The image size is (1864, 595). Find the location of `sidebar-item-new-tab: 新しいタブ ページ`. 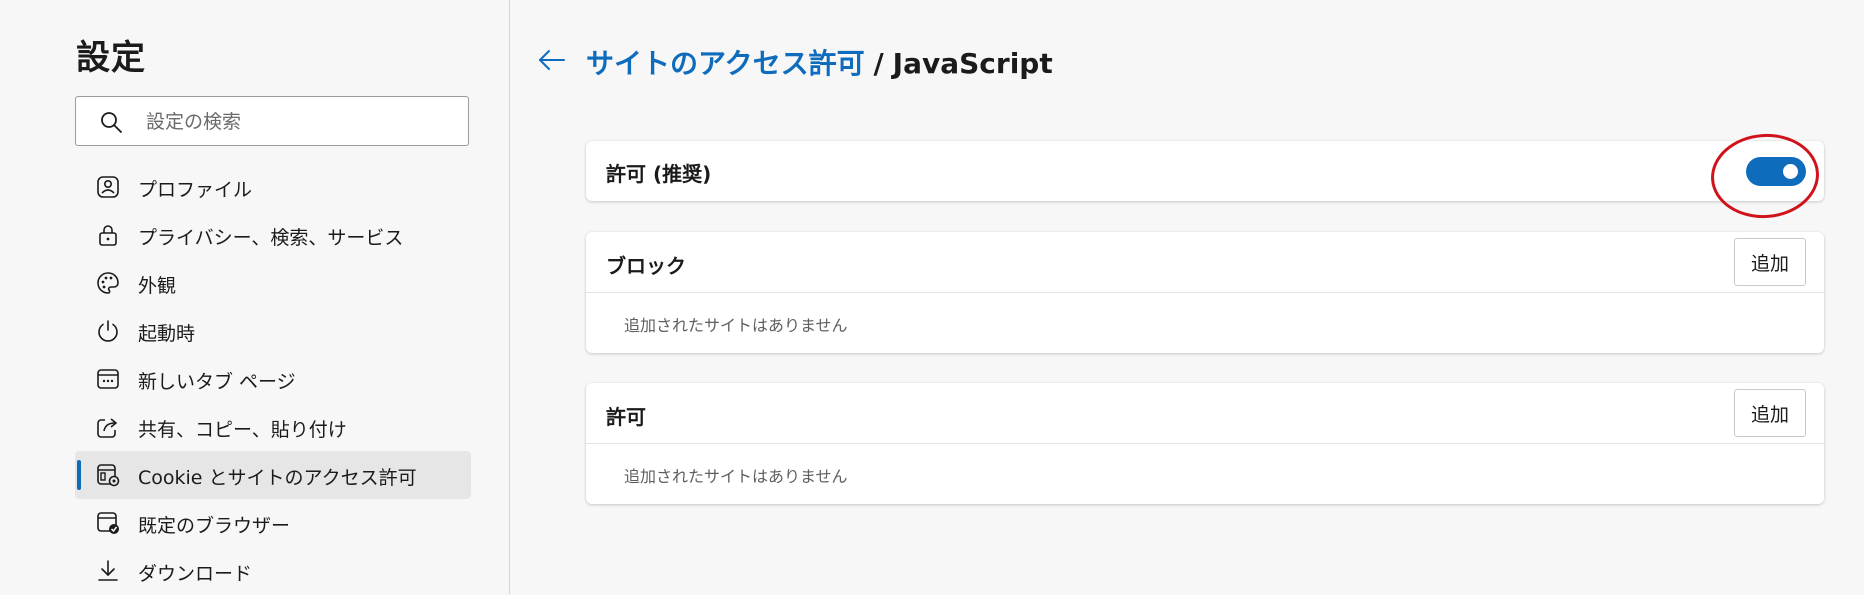

sidebar-item-new-tab: 新しいタブ ページ is located at coordinates (273, 379).